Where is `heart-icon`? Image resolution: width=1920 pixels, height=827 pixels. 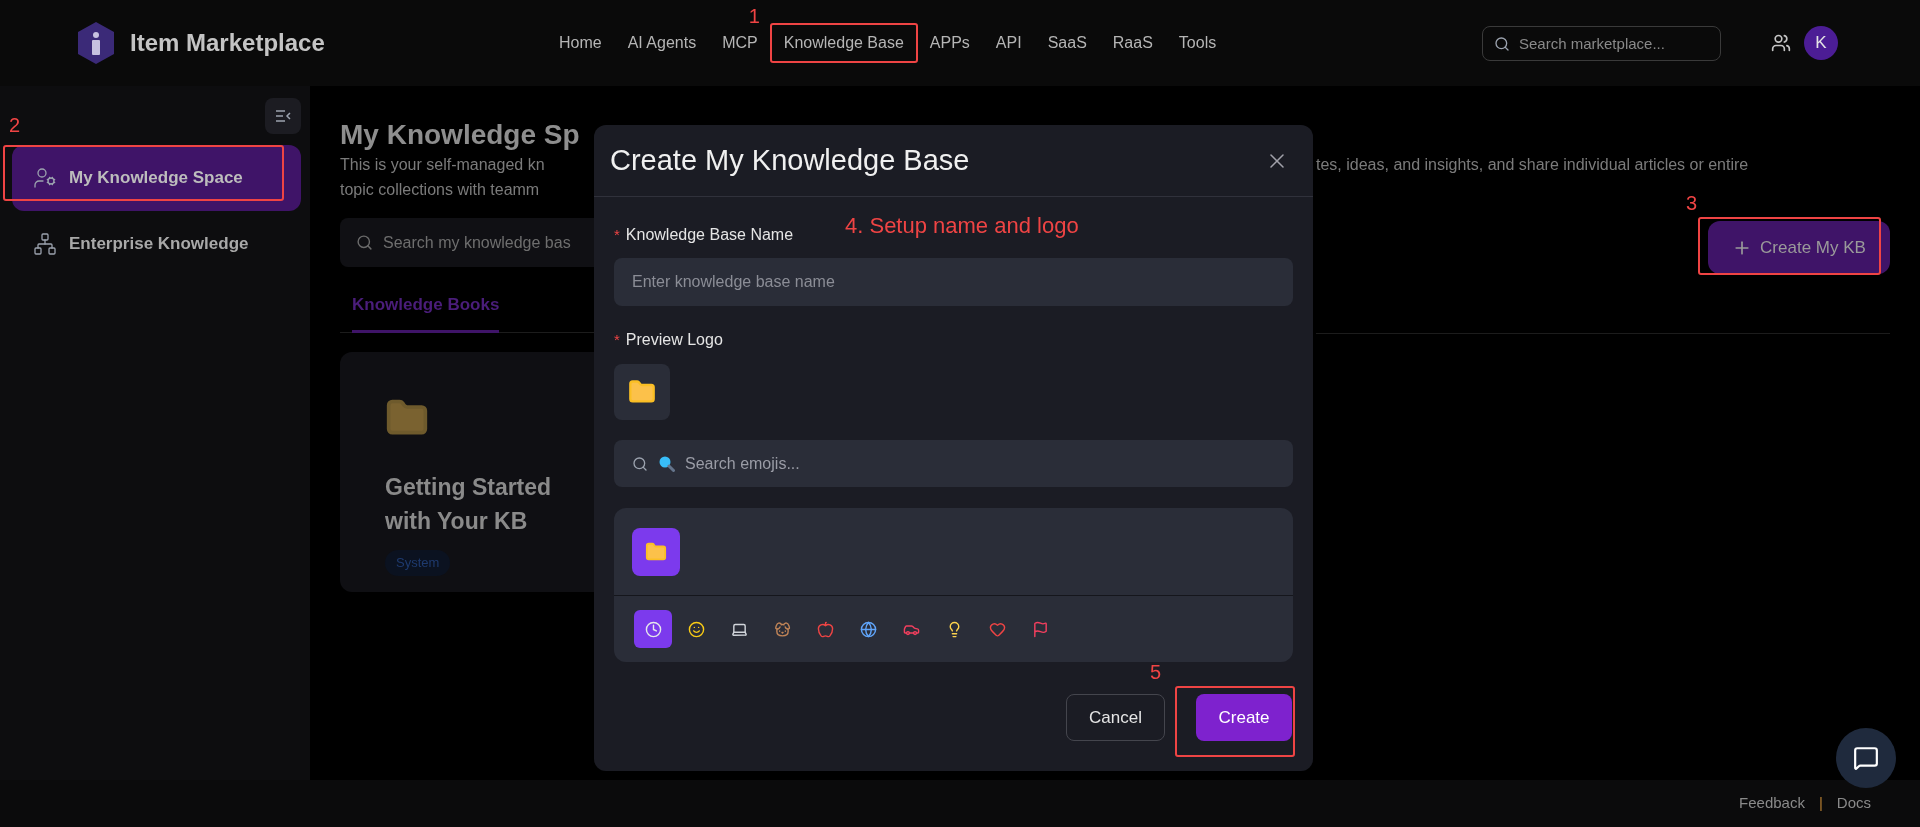 heart-icon is located at coordinates (997, 629).